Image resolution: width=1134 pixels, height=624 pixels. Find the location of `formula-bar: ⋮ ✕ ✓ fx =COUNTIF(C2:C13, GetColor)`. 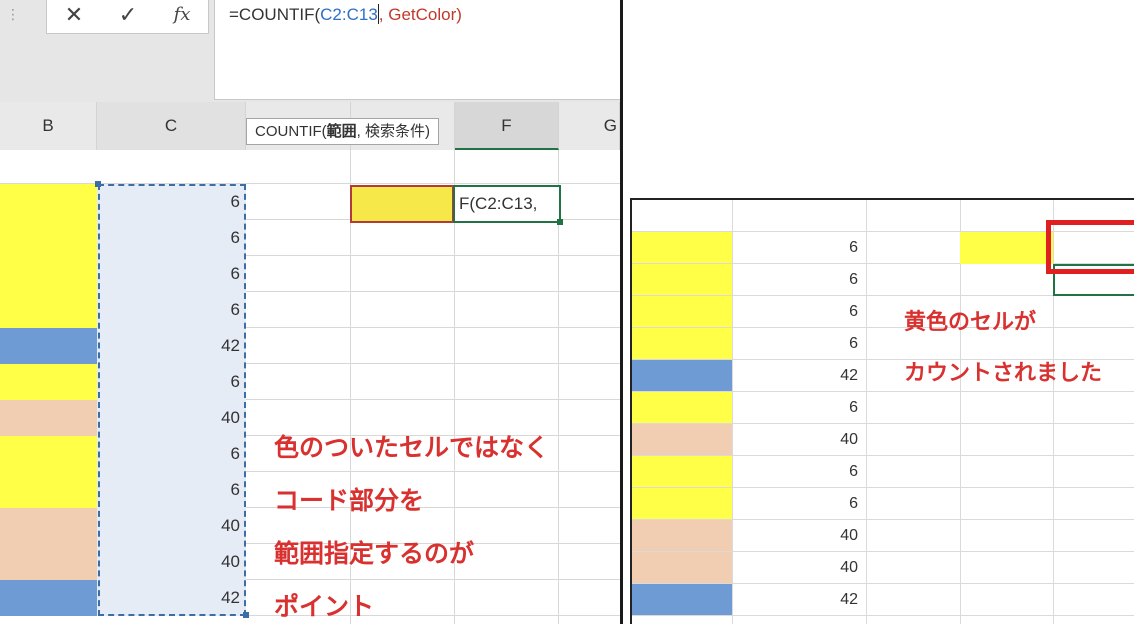

formula-bar: ⋮ ✕ ✓ fx =COUNTIF(C2:C13, GetColor) is located at coordinates (310, 51).